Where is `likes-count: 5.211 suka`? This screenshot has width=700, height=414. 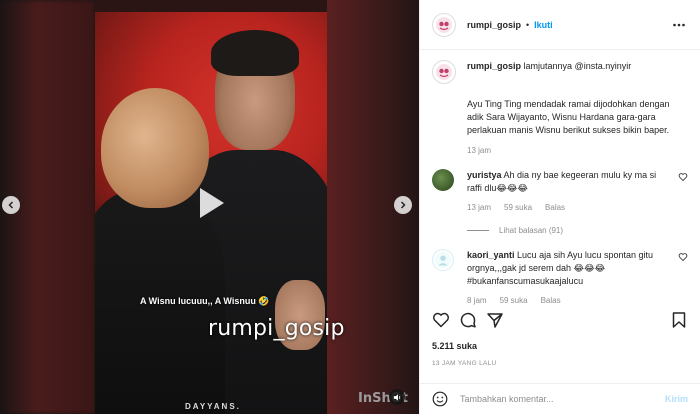
likes-count: 5.211 suka is located at coordinates (454, 346).